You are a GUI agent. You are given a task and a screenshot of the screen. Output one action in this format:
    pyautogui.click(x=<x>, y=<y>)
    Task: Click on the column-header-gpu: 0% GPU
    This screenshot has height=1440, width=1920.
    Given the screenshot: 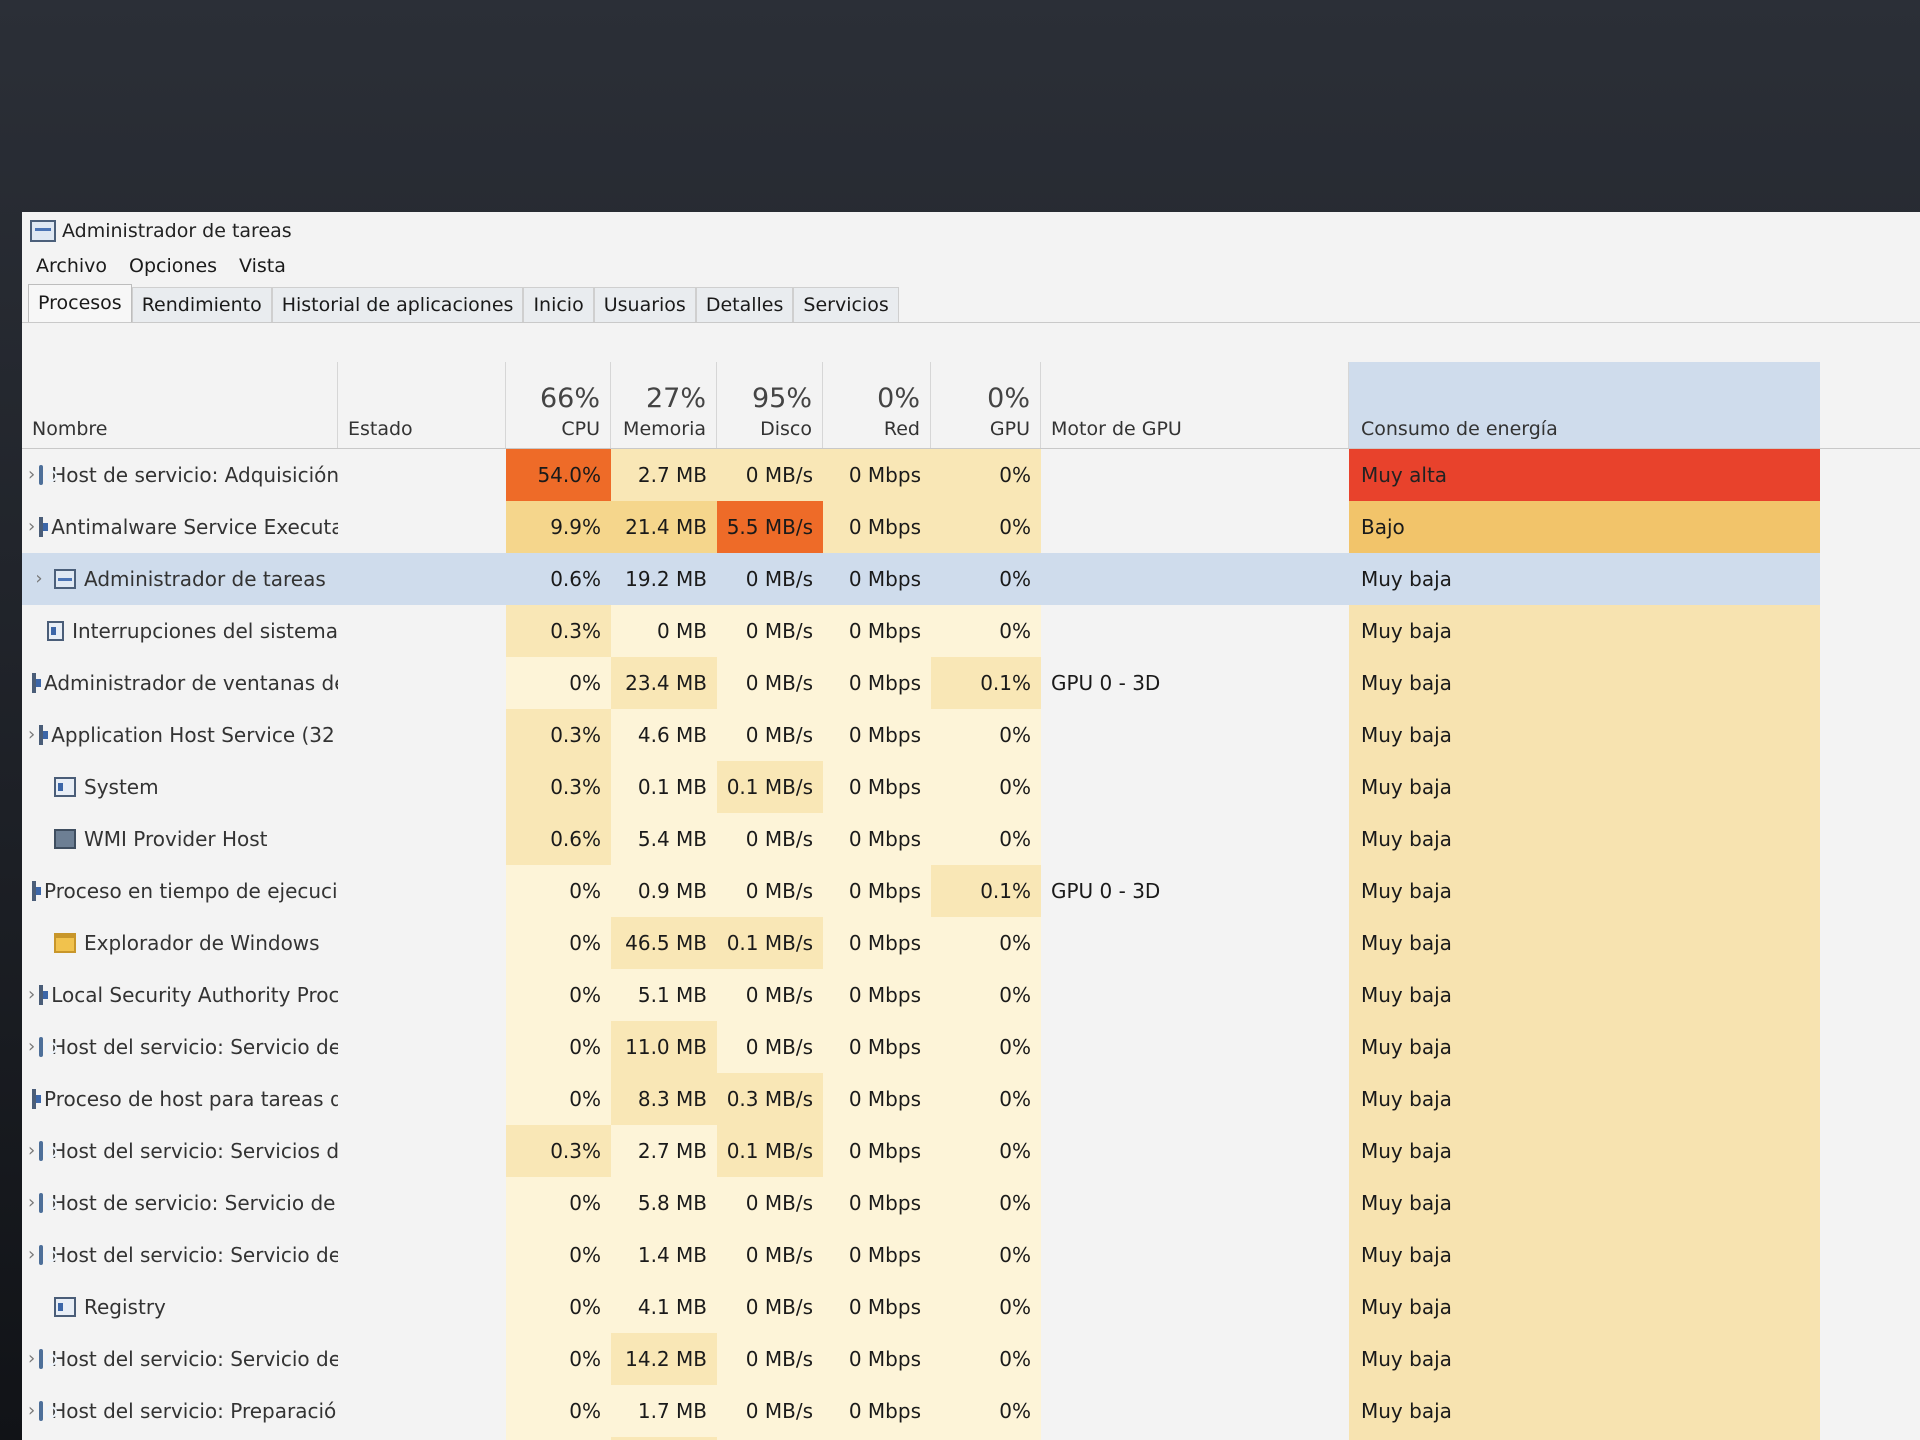 What is the action you would take?
    pyautogui.click(x=986, y=405)
    